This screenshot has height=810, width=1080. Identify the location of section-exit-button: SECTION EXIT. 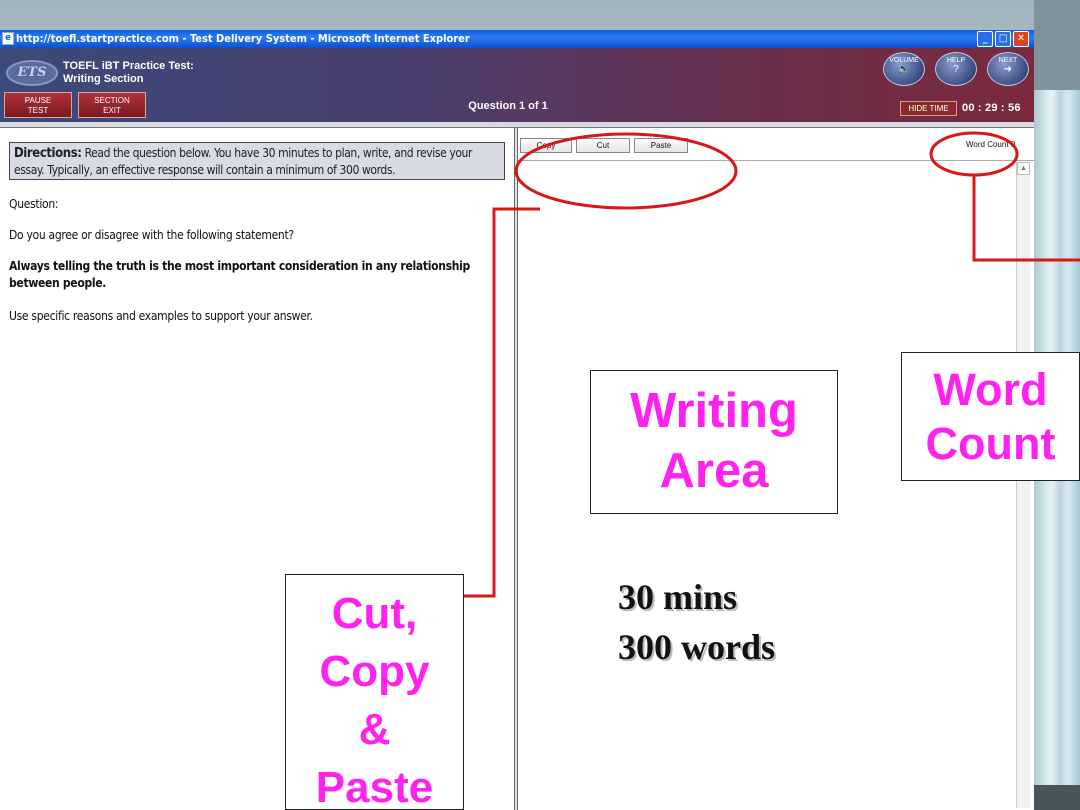
(112, 105).